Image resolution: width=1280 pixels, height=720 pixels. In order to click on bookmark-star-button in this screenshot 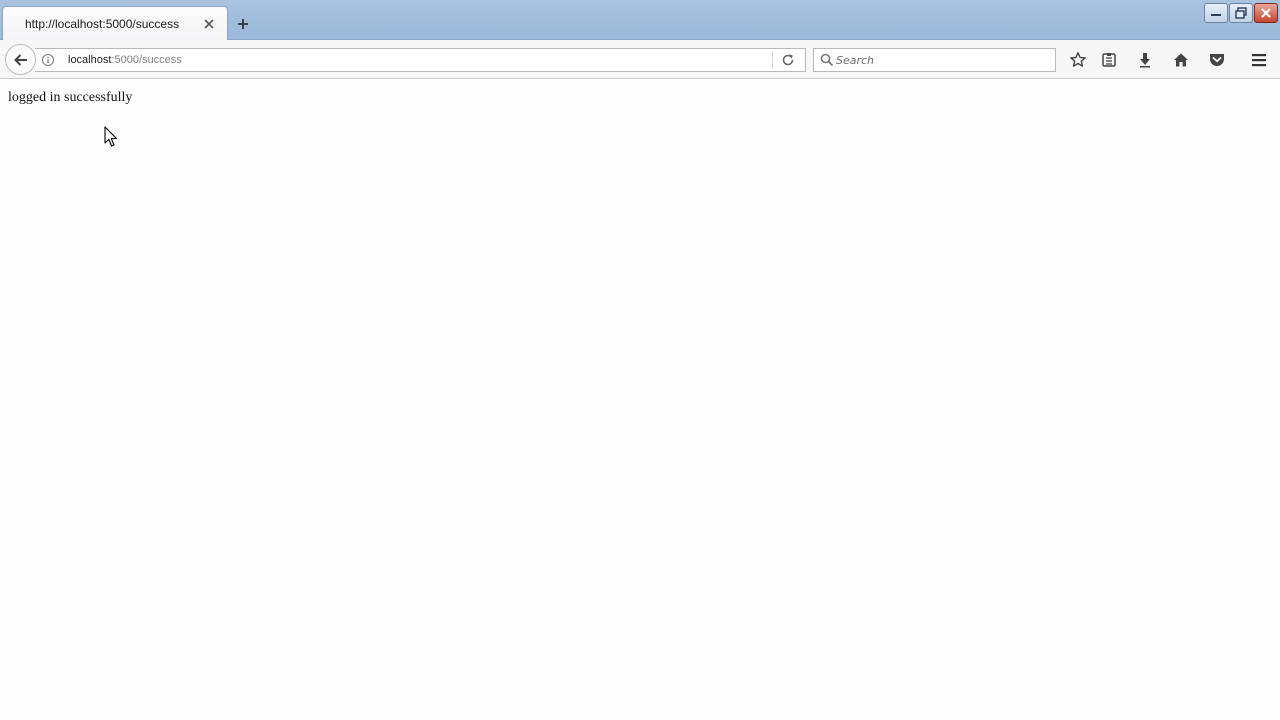, I will do `click(1078, 60)`.